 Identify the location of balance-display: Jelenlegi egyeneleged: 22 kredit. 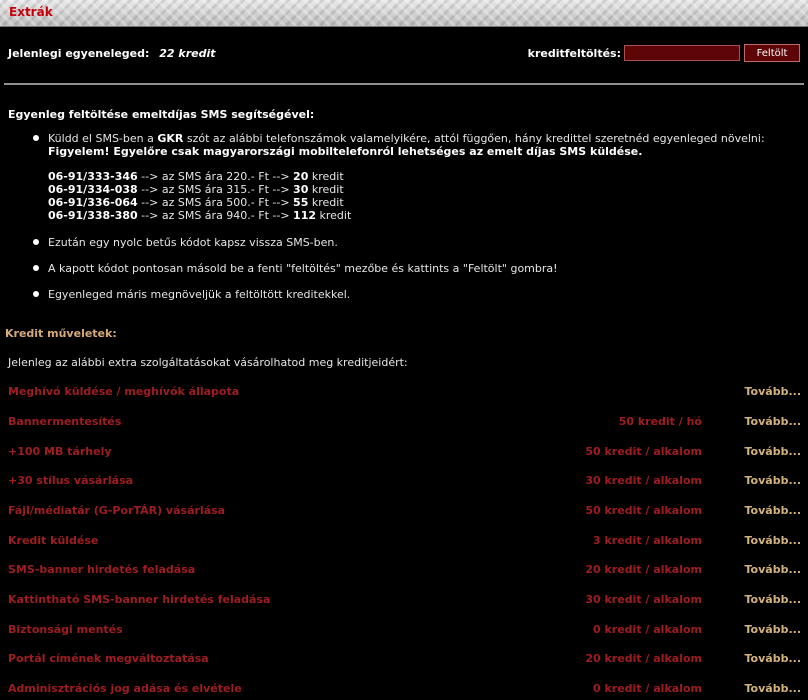
(112, 53).